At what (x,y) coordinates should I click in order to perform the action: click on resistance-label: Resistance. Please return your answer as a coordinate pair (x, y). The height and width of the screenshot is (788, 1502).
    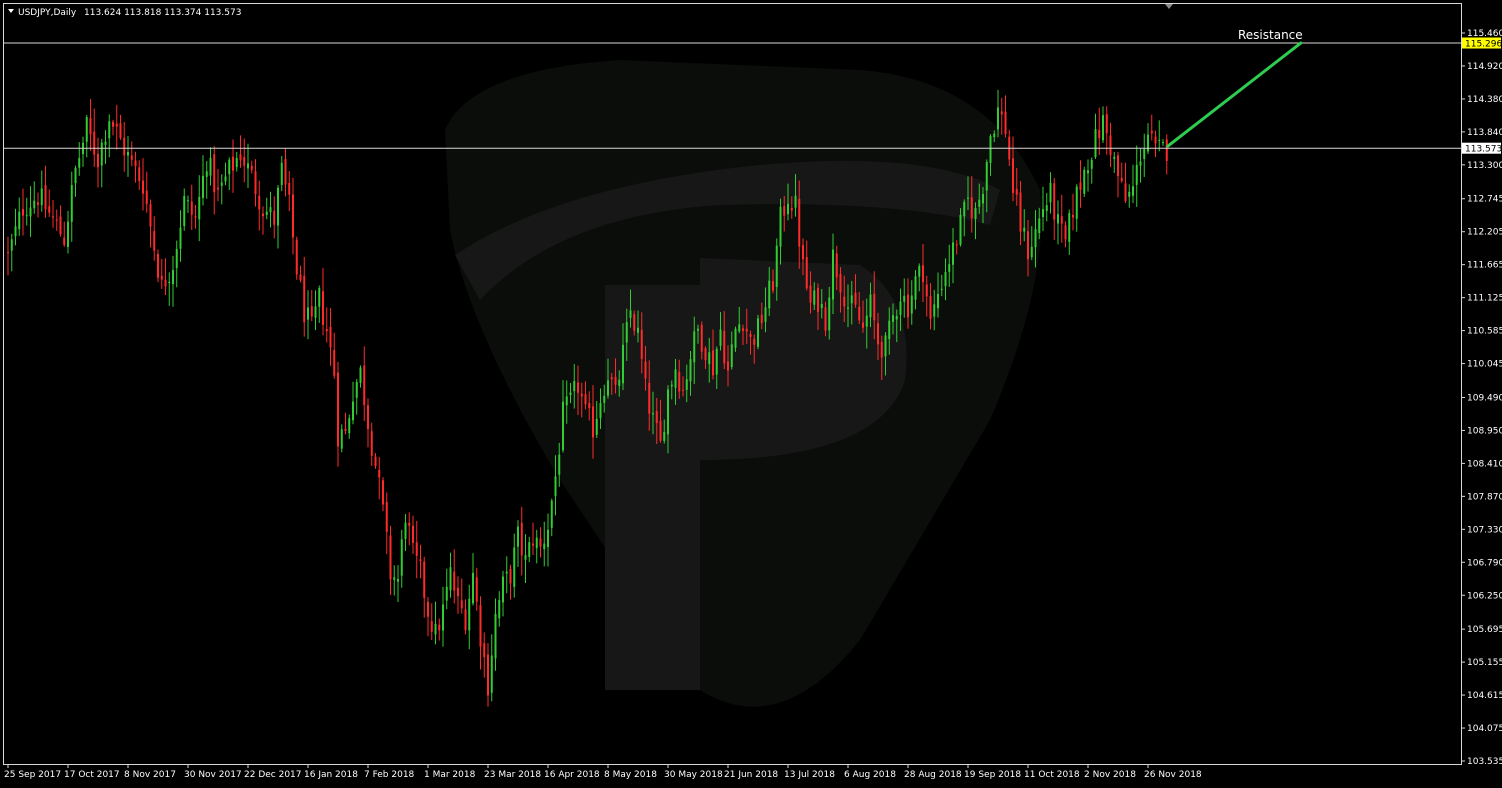
    Looking at the image, I should click on (1270, 35).